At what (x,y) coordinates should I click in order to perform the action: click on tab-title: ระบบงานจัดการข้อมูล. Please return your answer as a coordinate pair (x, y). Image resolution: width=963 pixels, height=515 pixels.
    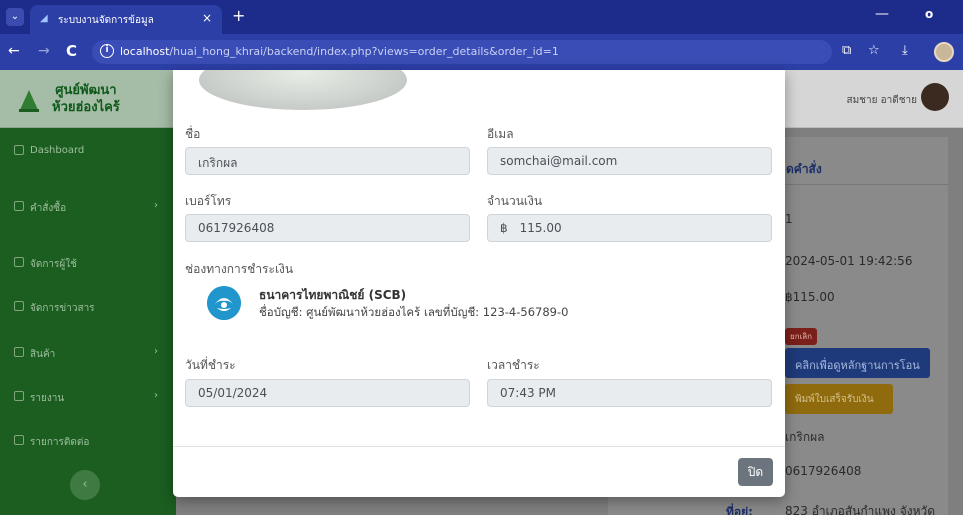
    Looking at the image, I should click on (106, 20).